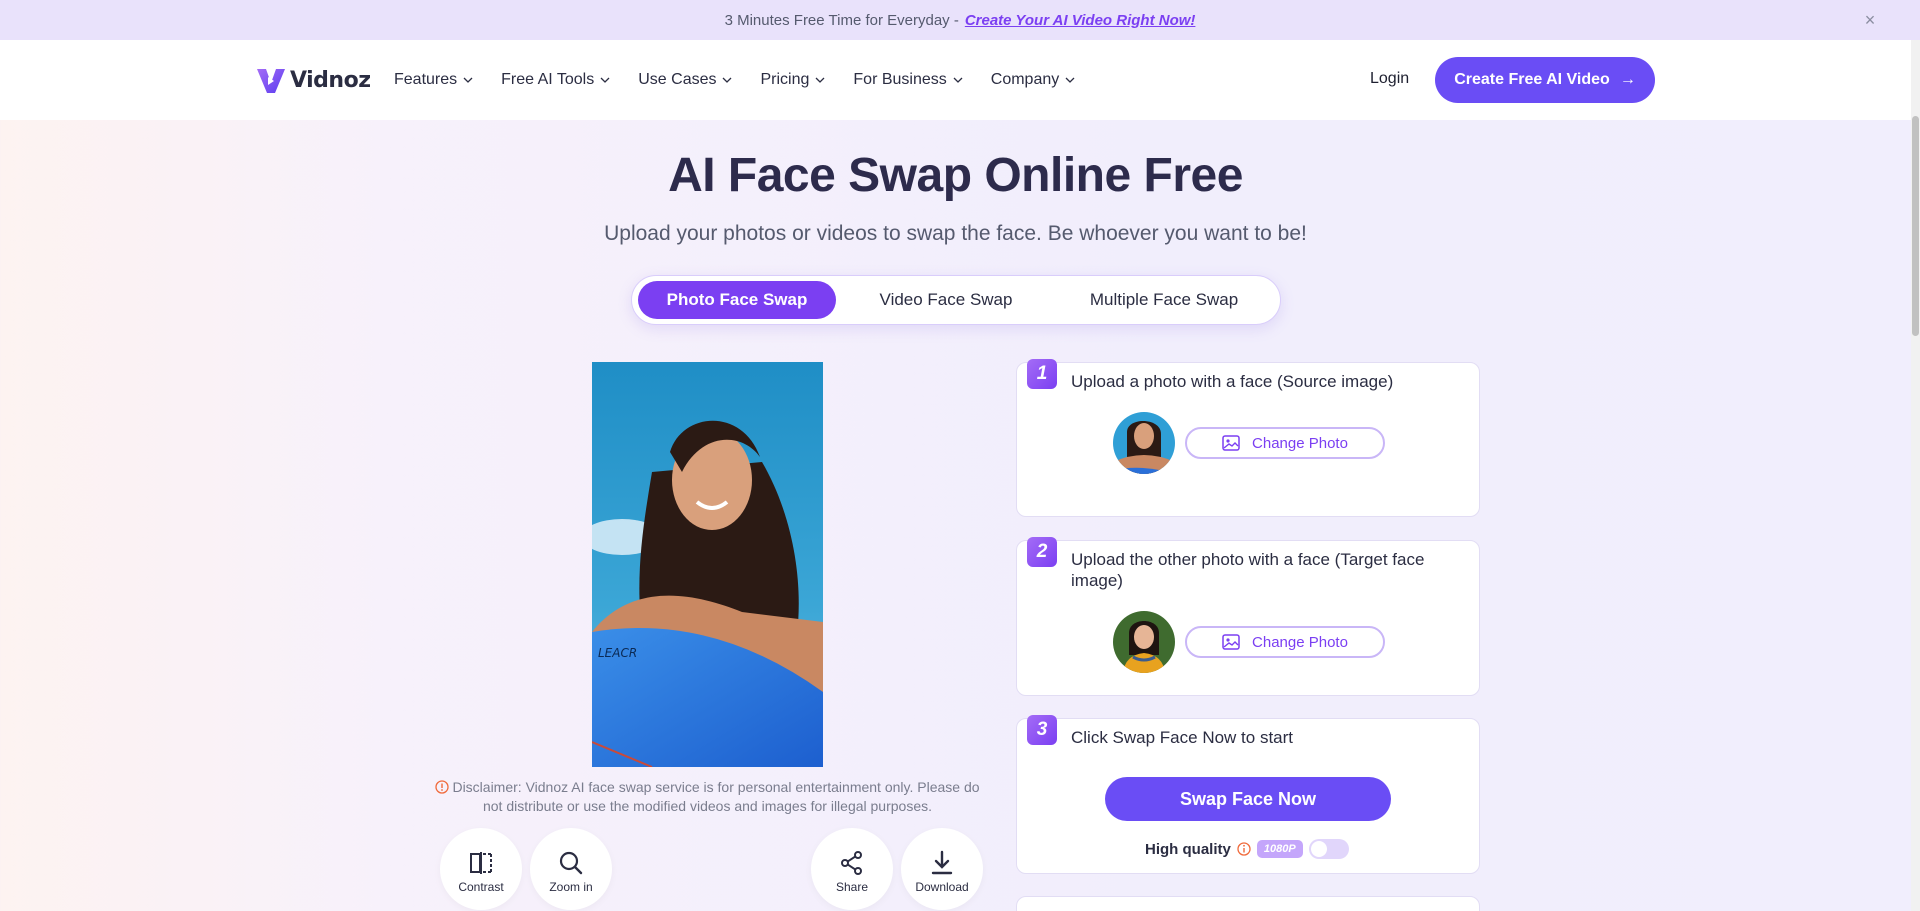 Image resolution: width=1920 pixels, height=911 pixels. I want to click on menu-pricing: Pricing, so click(792, 80).